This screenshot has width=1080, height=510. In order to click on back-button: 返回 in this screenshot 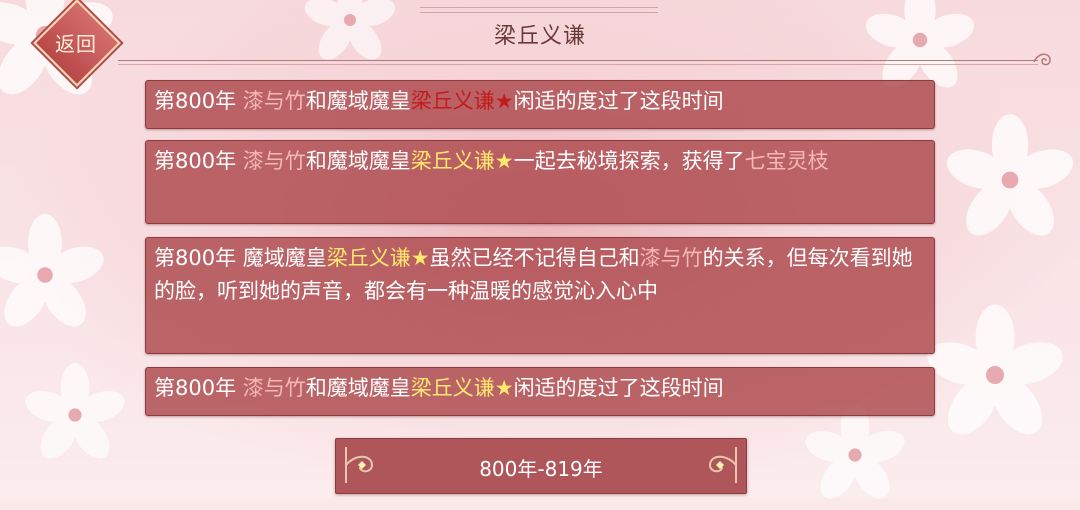, I will do `click(77, 43)`.